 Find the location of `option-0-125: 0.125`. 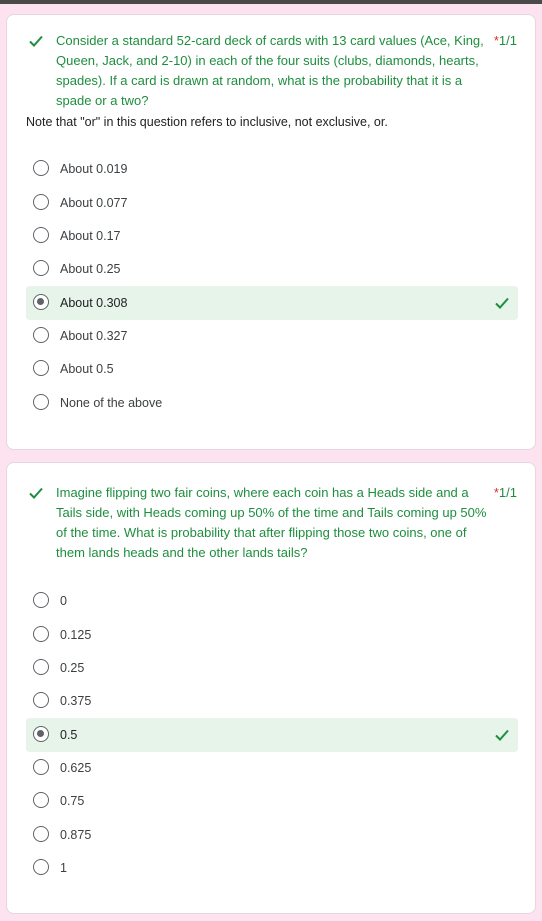

option-0-125: 0.125 is located at coordinates (272, 635).